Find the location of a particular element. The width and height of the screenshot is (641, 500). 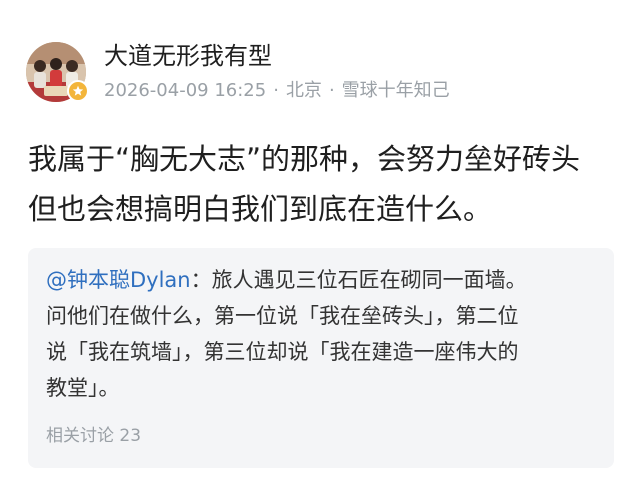

post-content-line: 但也会想搞明白我们到底在造什么。 is located at coordinates (260, 209).